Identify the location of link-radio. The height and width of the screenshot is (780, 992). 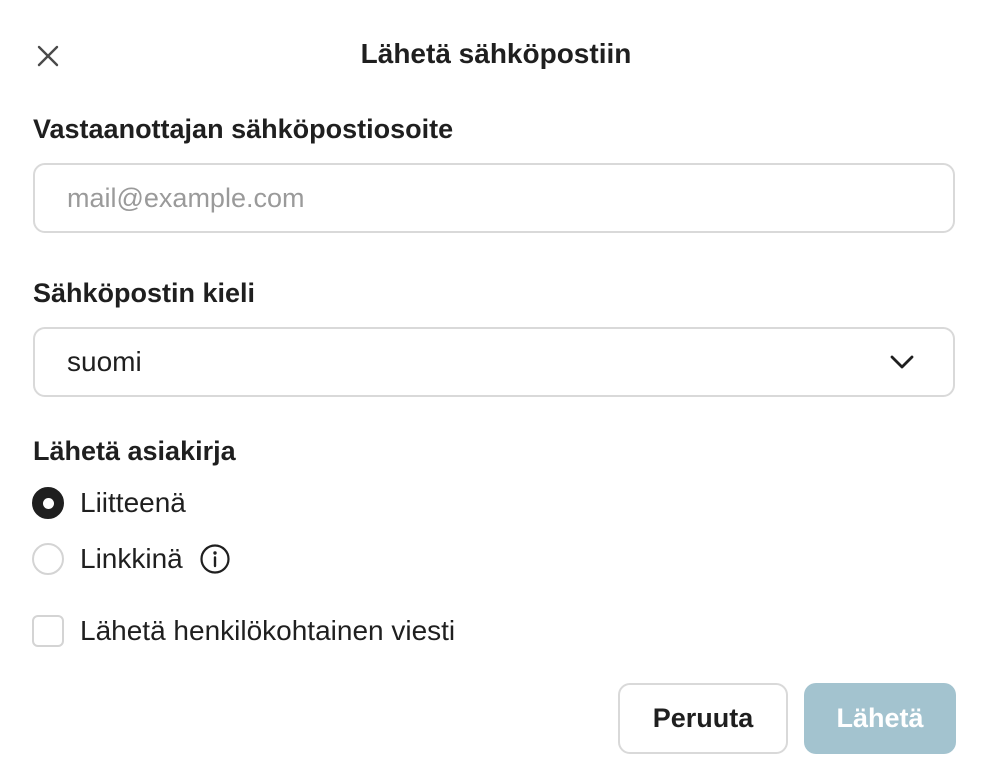
(48, 559).